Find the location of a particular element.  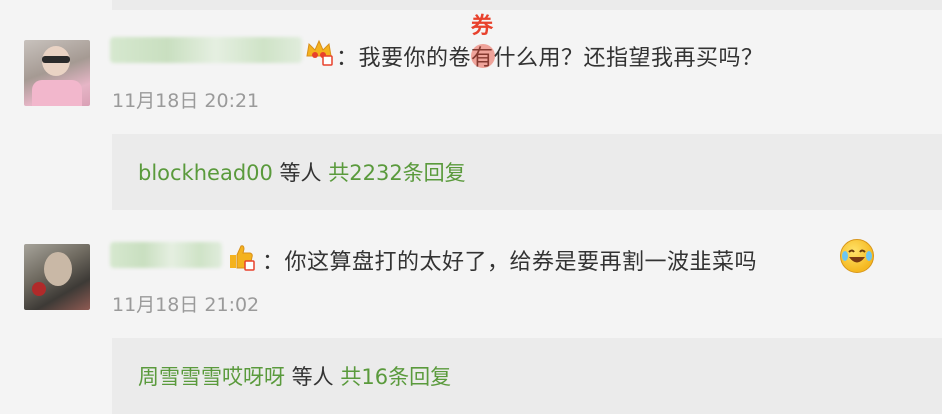

comment-text: ：你这算盘打的太好了，给券是要再割一波韭菜吗 is located at coordinates (510, 262).